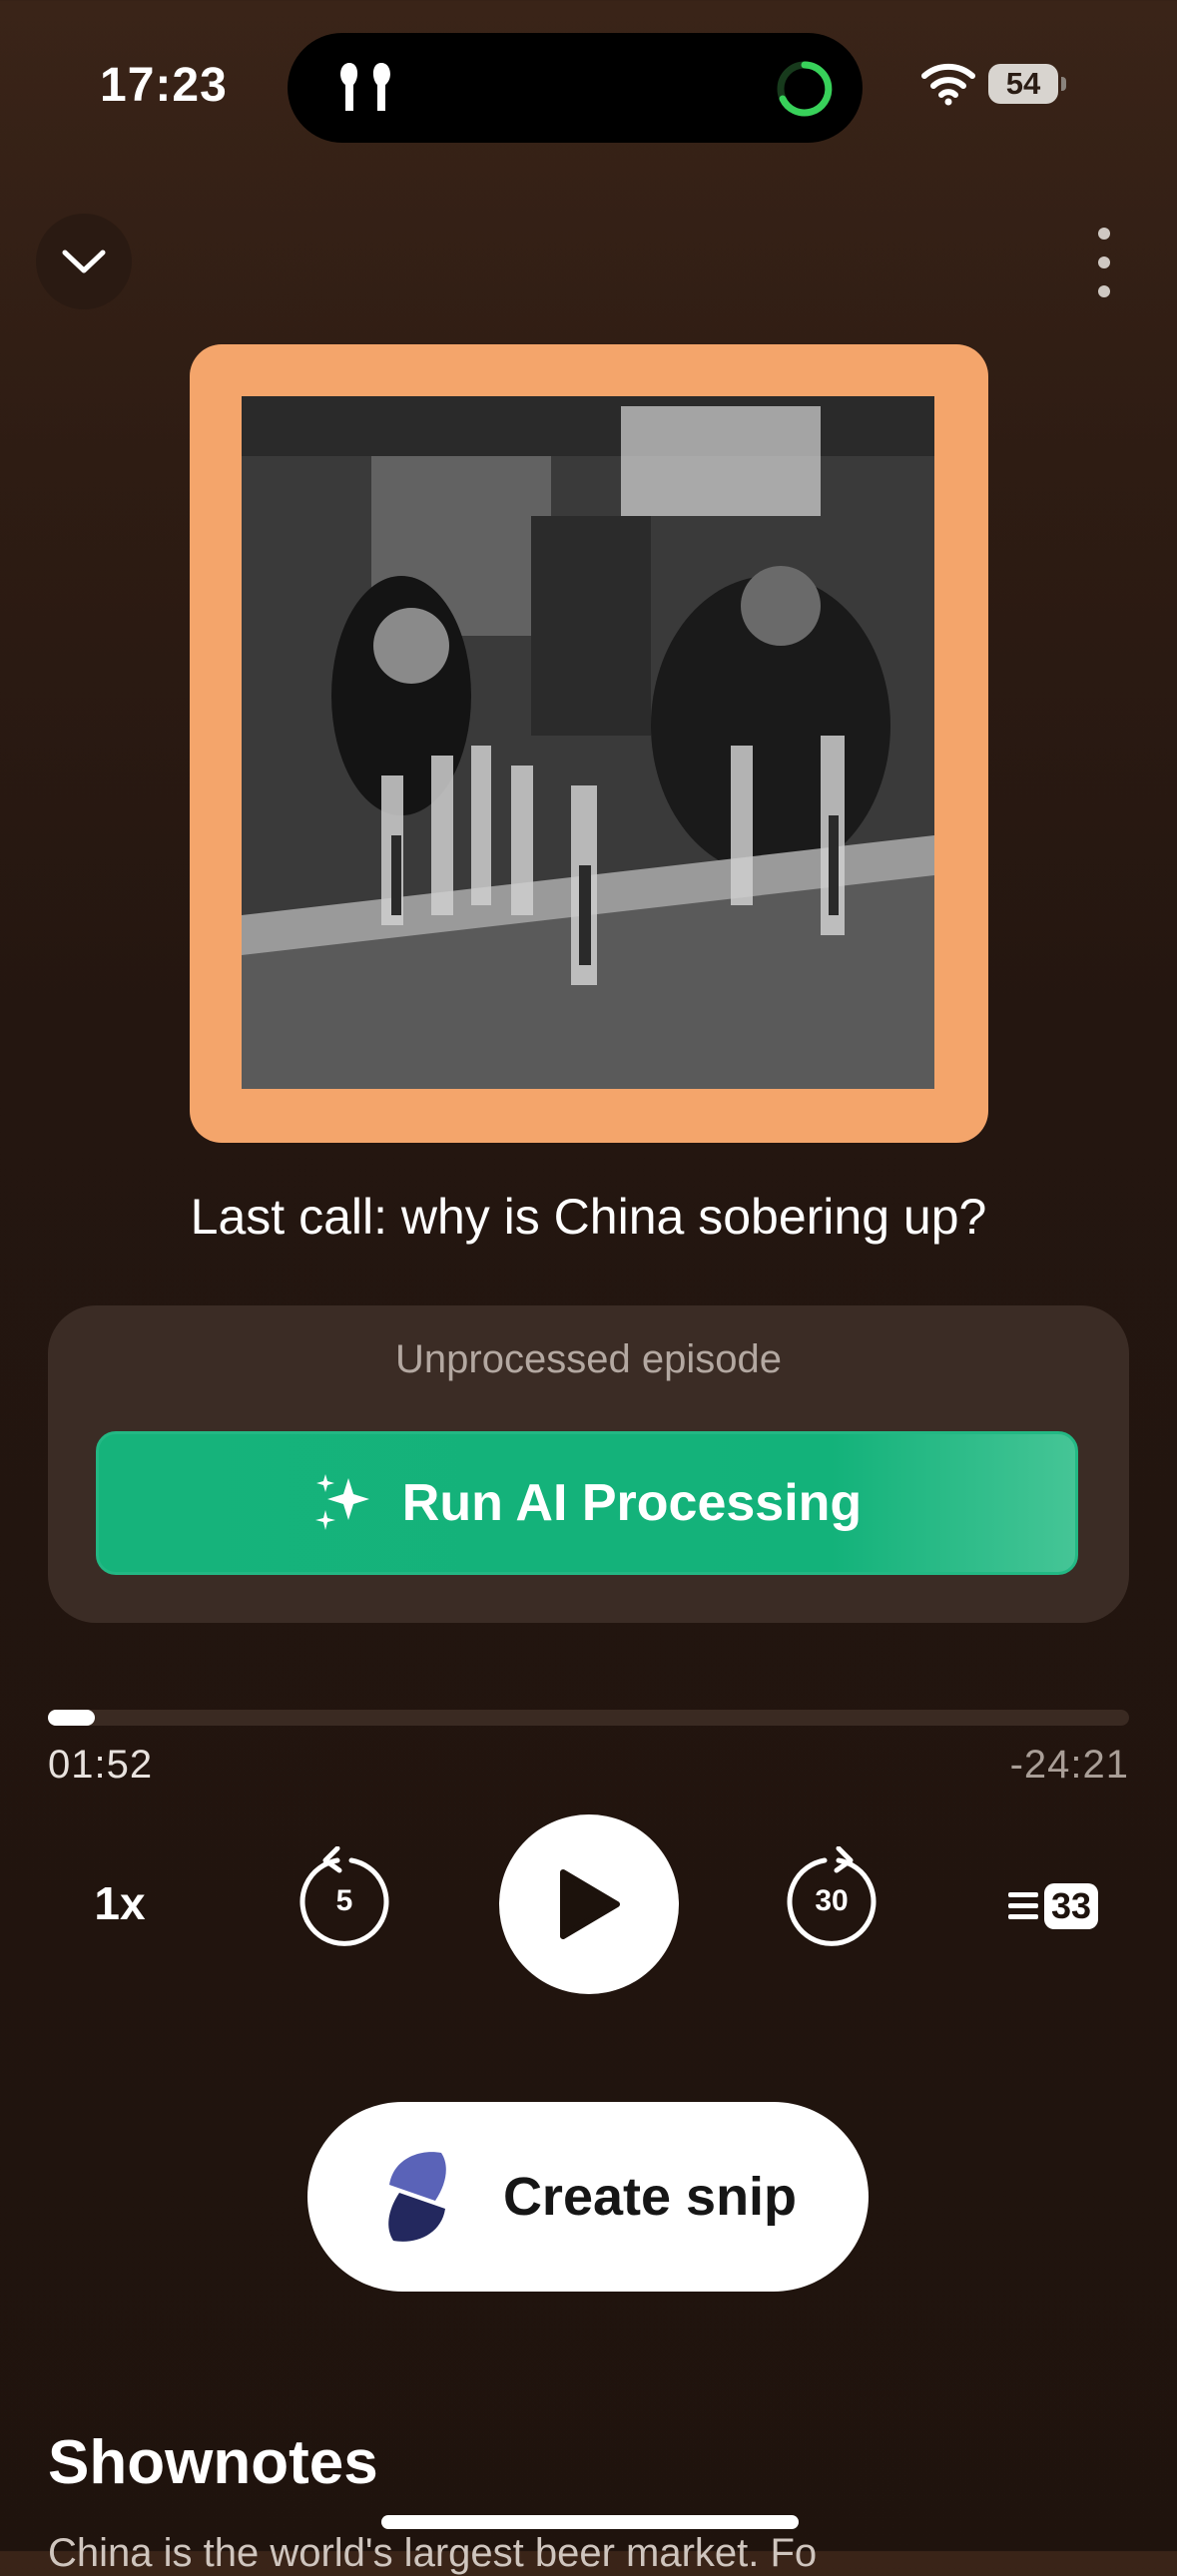  I want to click on run-ai-processing-button: Run AI Processing, so click(587, 1503).